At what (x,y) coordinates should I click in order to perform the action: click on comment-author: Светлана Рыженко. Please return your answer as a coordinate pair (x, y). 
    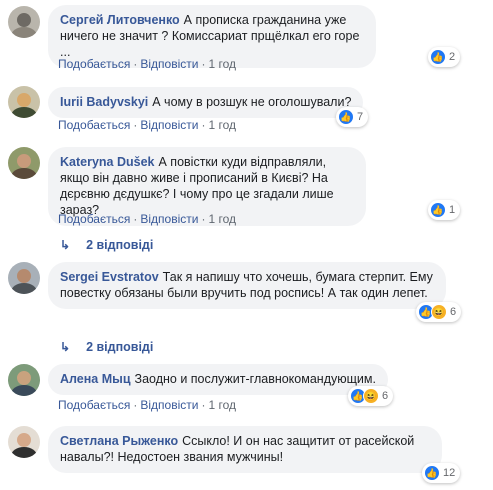
    Looking at the image, I should click on (119, 441).